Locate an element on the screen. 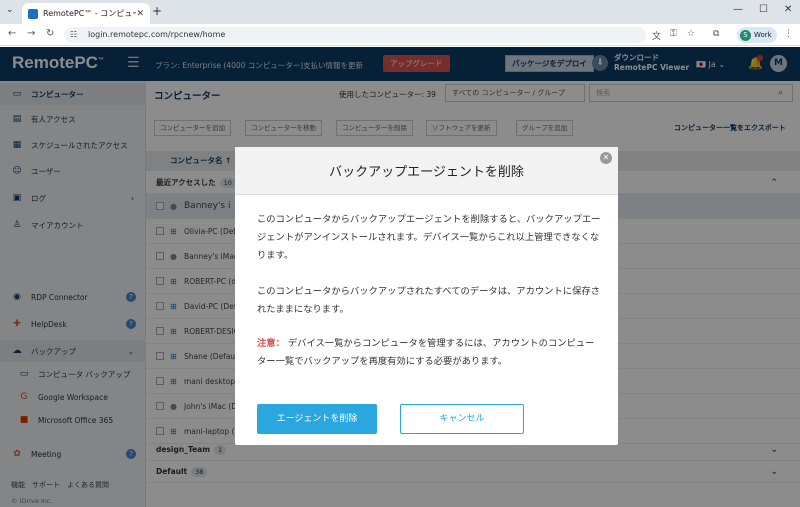  dialog-title: バックアップエージェントを削除 is located at coordinates (426, 172).